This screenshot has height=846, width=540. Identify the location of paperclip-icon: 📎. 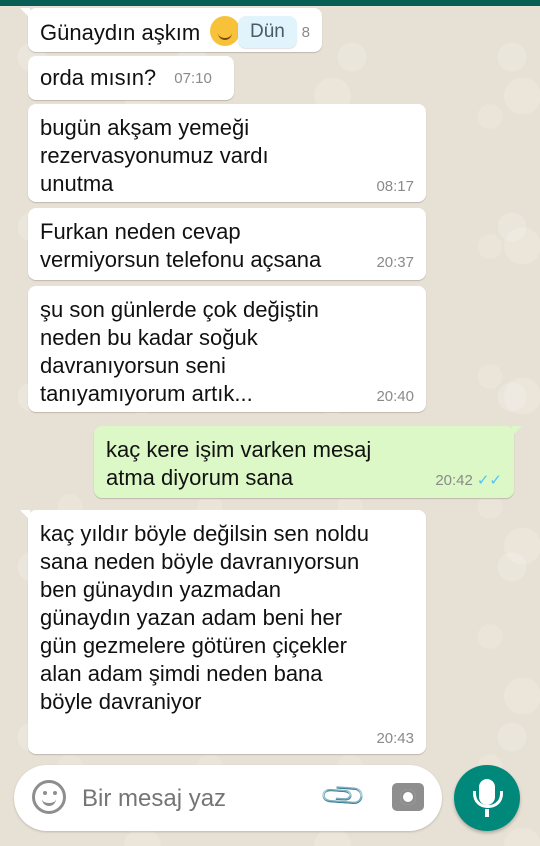
(344, 797).